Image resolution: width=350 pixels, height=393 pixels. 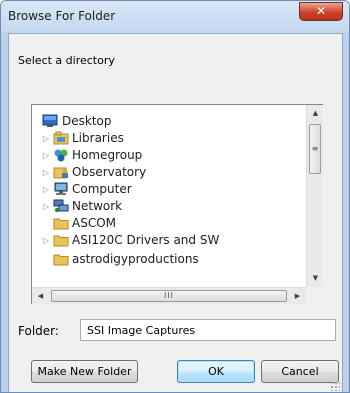 I want to click on tree-item-label: ASCOM, so click(x=94, y=223).